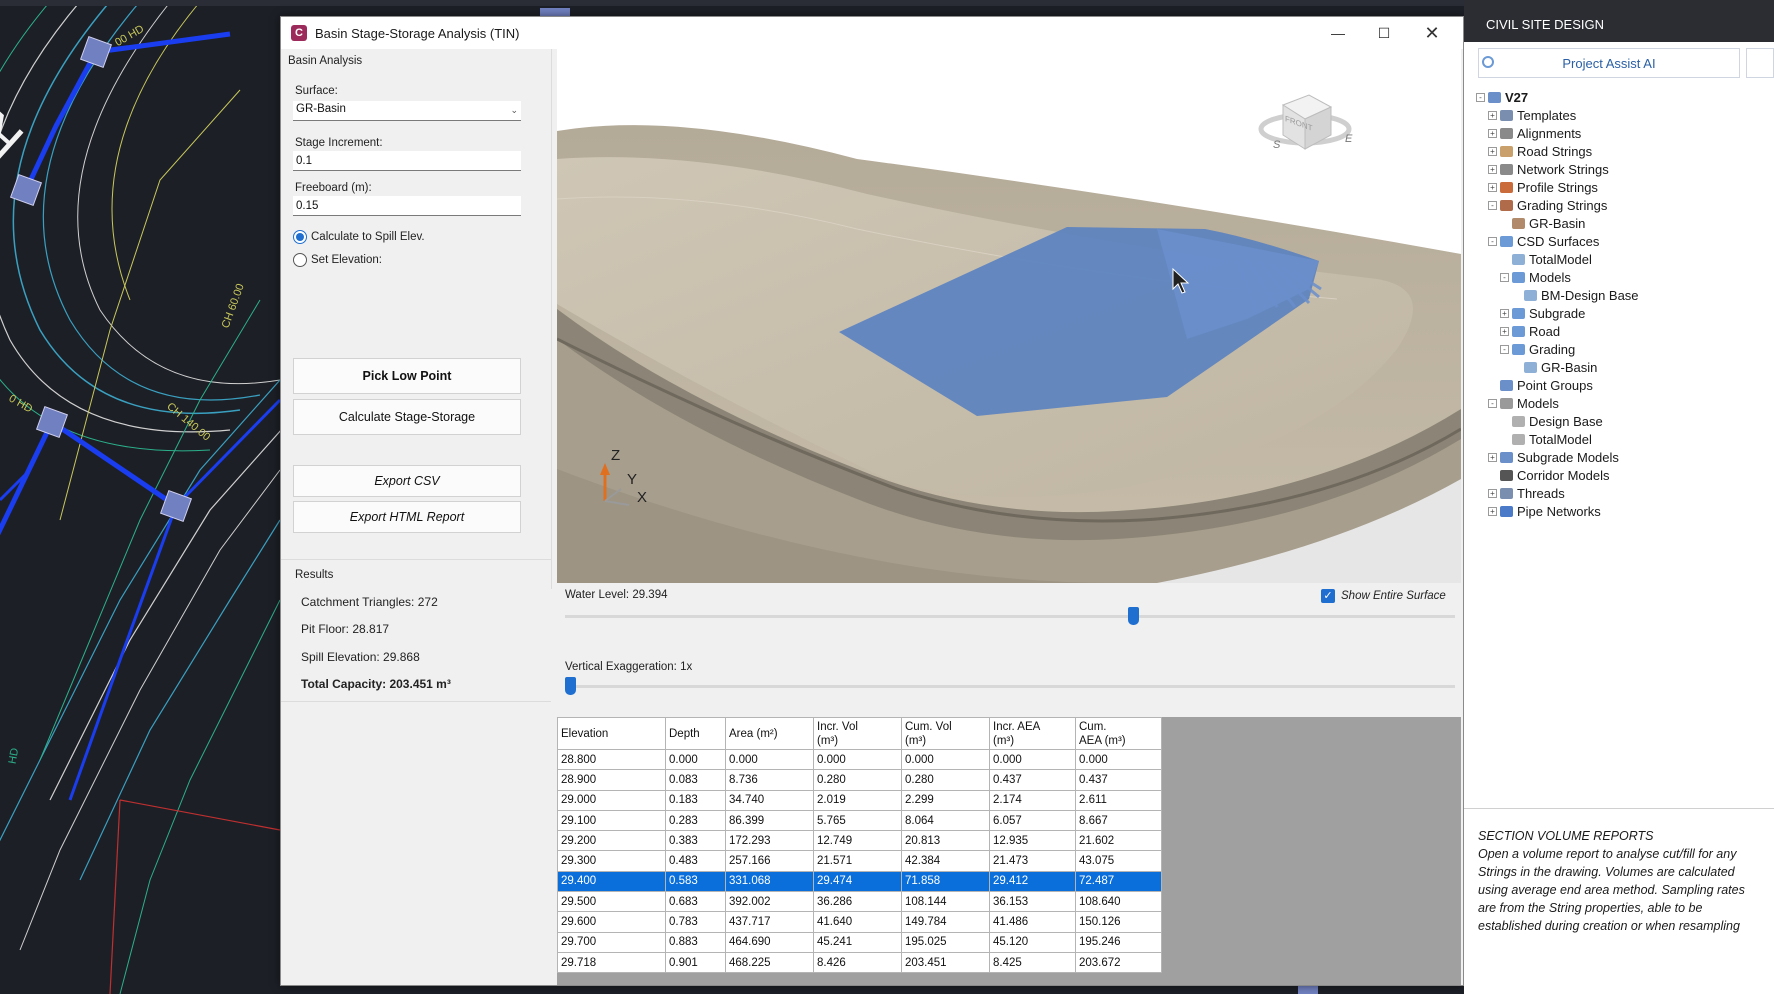 The width and height of the screenshot is (1774, 994). What do you see at coordinates (611, 800) in the screenshot?
I see `table-cell: 29.000` at bounding box center [611, 800].